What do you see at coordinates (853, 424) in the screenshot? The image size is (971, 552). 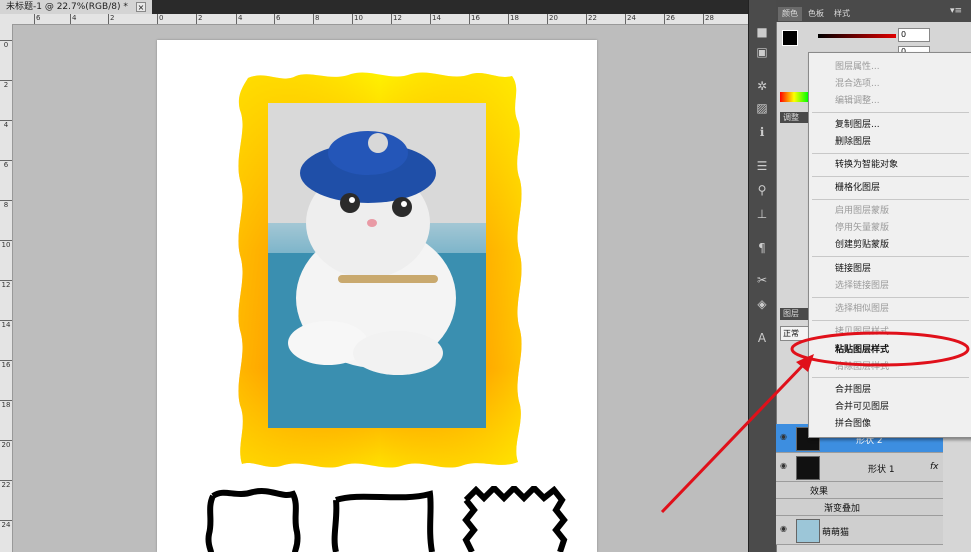 I see `menu-item-flatten-image: 拼合图像` at bounding box center [853, 424].